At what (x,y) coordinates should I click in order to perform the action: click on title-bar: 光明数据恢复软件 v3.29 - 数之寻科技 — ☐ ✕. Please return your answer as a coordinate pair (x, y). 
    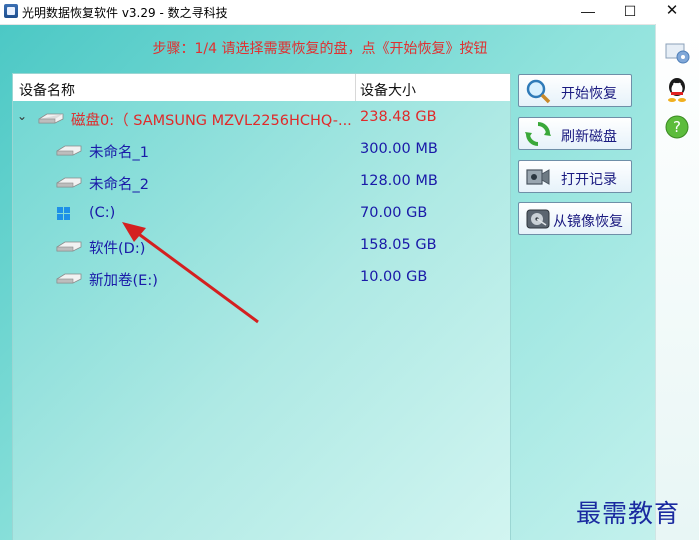
    Looking at the image, I should click on (349, 12).